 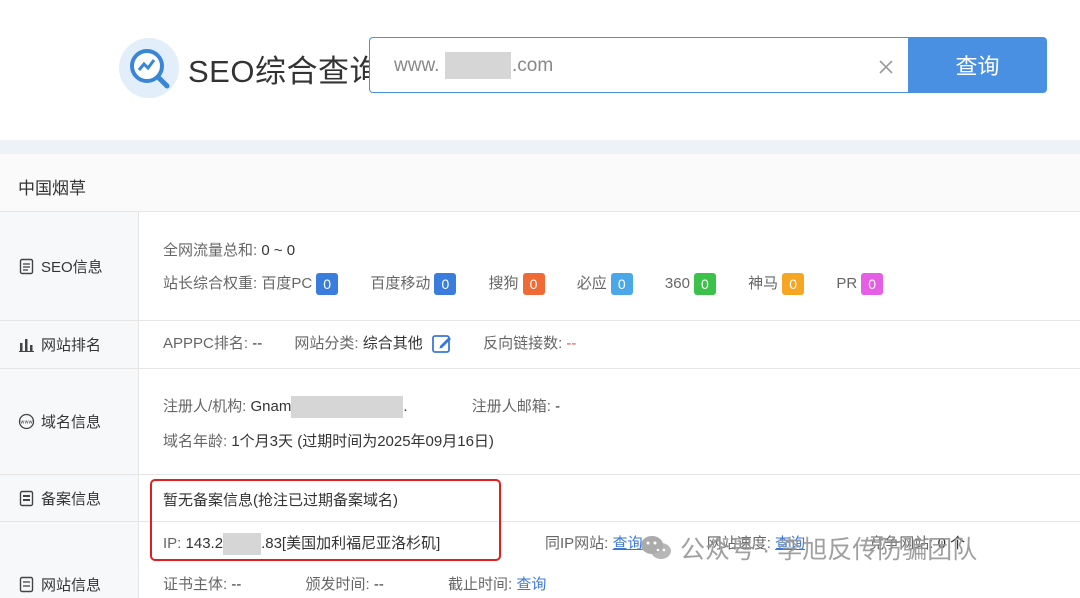 I want to click on list-icon, so click(x=26, y=584).